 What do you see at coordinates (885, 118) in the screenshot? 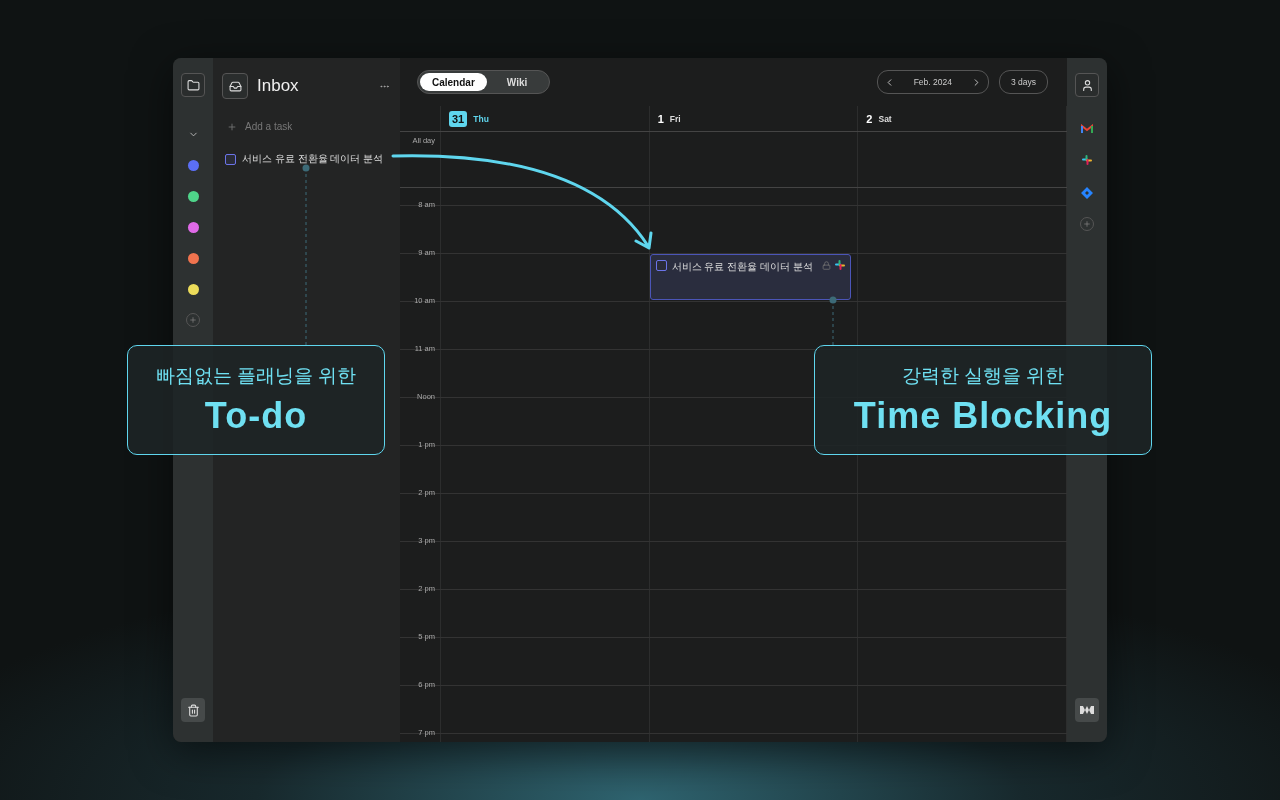
I see `day-name: Sat` at bounding box center [885, 118].